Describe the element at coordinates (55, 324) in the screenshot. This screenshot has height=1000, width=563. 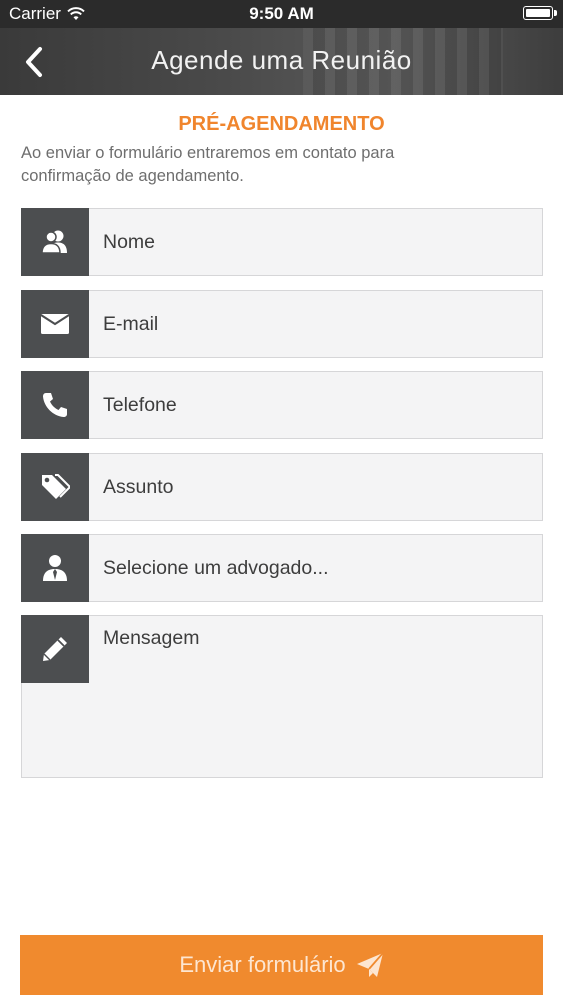
I see `envelope-icon` at that location.